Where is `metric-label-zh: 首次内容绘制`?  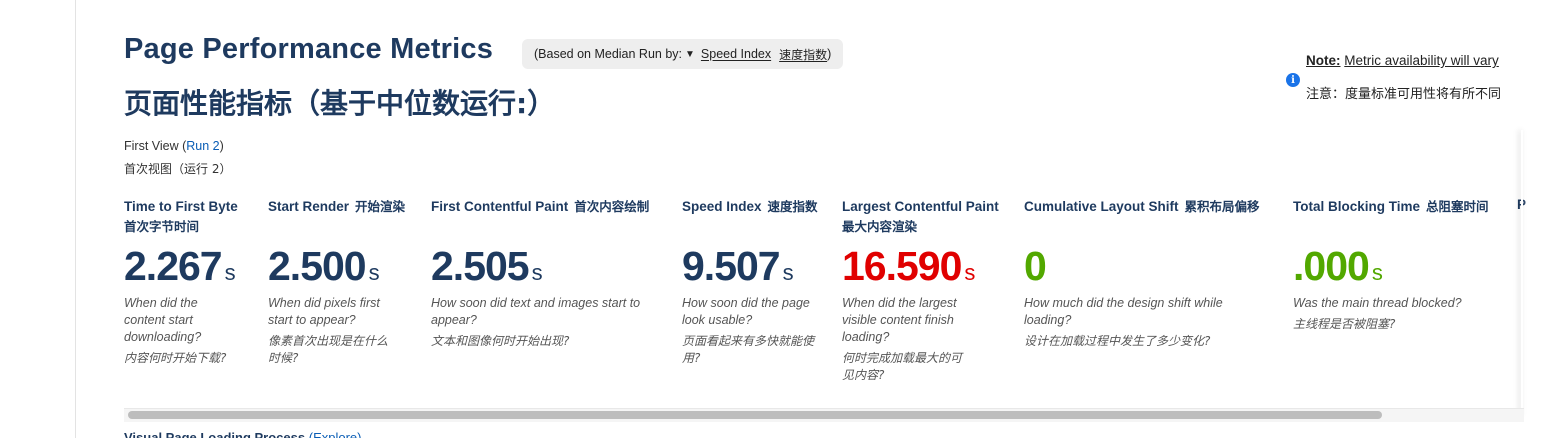 metric-label-zh: 首次内容绘制 is located at coordinates (612, 206).